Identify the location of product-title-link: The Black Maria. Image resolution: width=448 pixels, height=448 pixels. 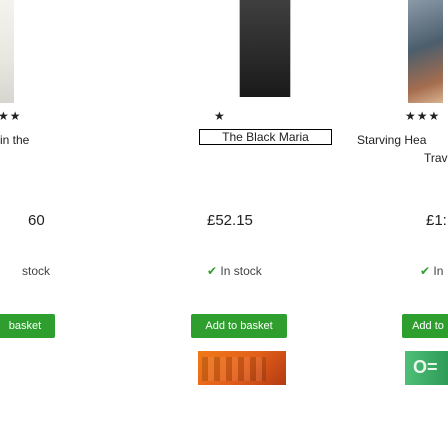
(265, 137).